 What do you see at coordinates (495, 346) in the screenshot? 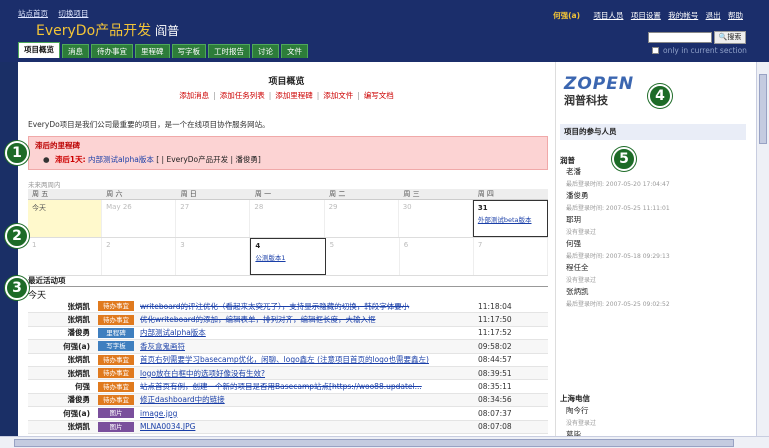
I see `activity-time: 09:58:02` at bounding box center [495, 346].